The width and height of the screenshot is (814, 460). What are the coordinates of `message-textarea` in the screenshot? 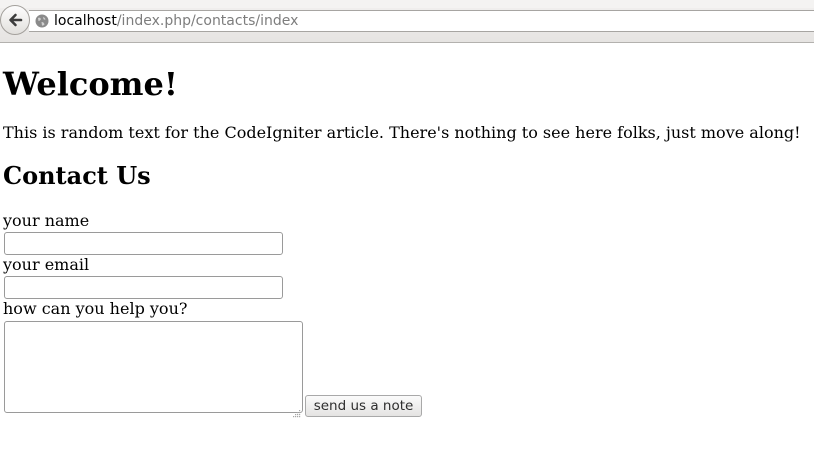 It's located at (153, 367).